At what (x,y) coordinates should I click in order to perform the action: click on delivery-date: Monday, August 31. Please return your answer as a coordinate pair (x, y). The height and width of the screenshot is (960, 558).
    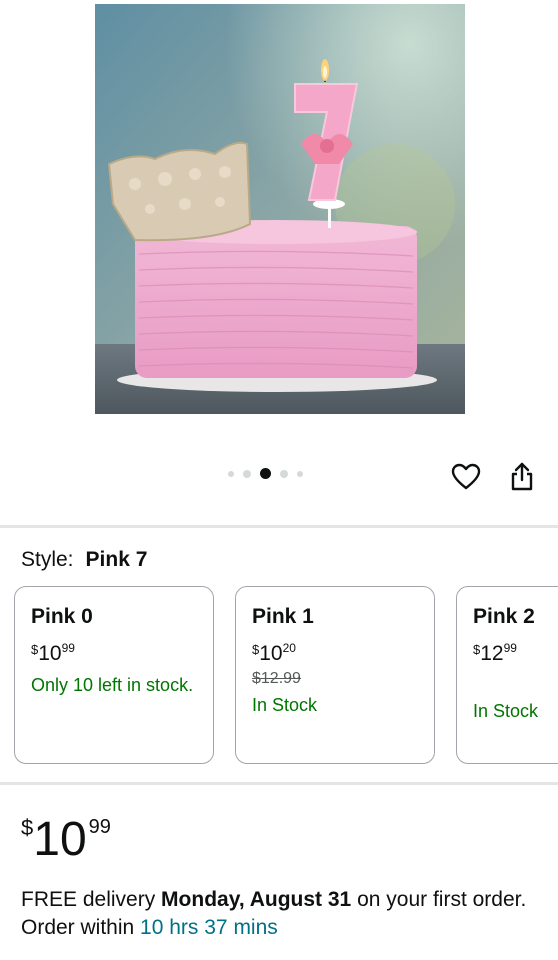
    Looking at the image, I should click on (256, 899).